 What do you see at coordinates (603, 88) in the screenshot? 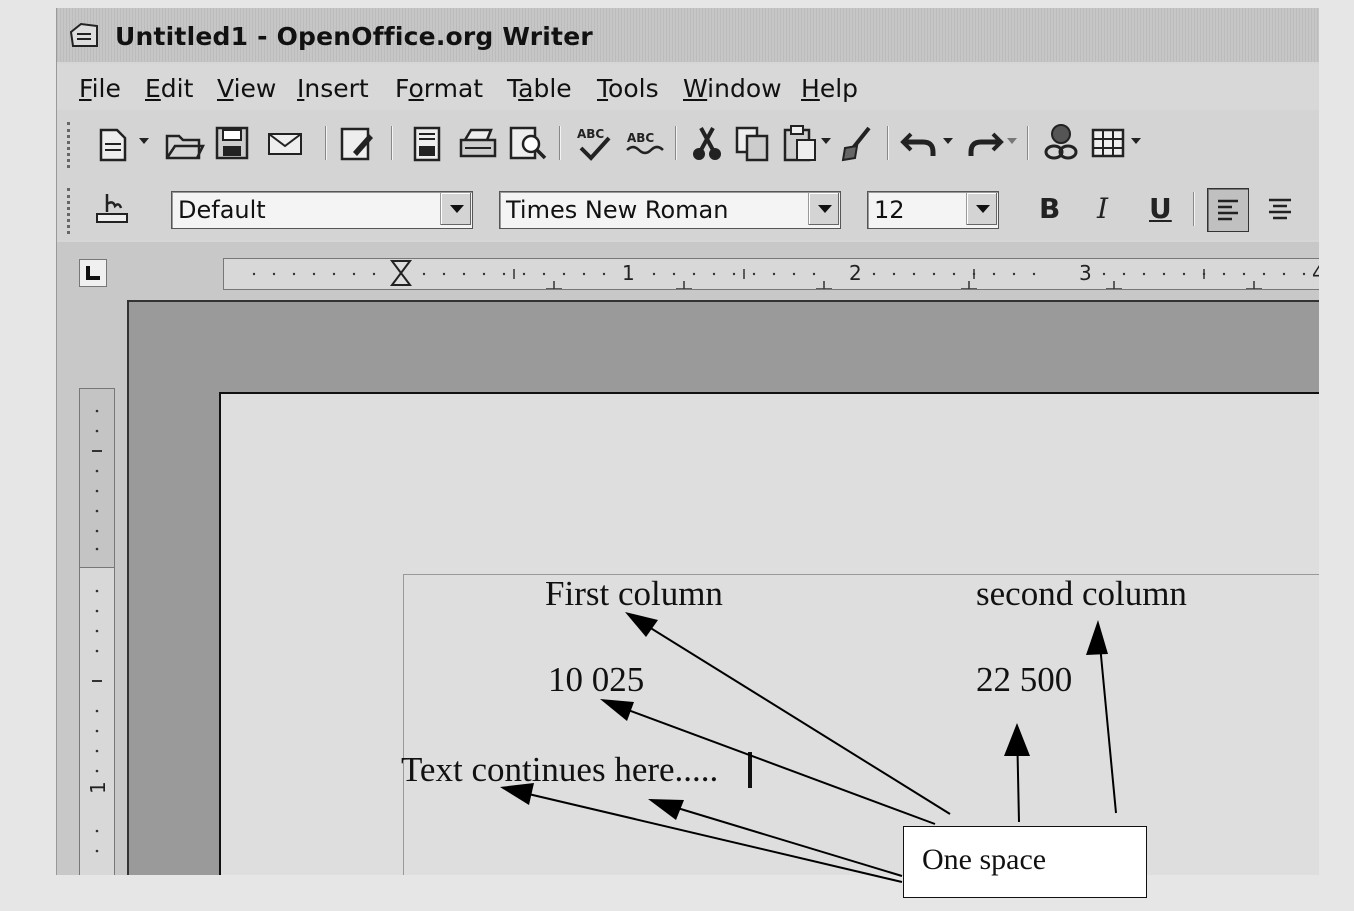
I see `menu-tools-mnemonic: T` at bounding box center [603, 88].